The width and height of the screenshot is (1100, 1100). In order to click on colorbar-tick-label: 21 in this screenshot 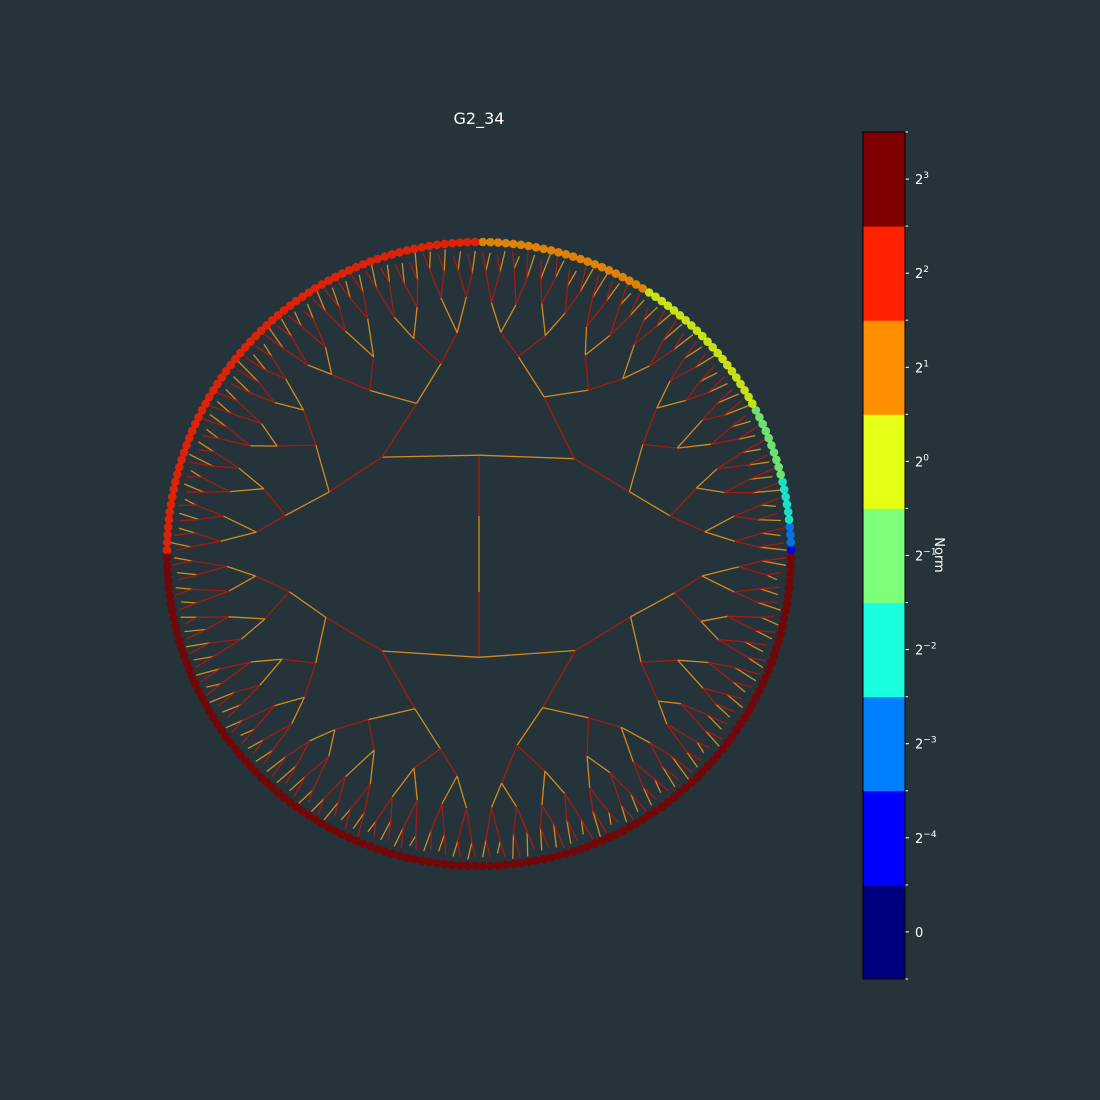, I will do `click(922, 367)`.